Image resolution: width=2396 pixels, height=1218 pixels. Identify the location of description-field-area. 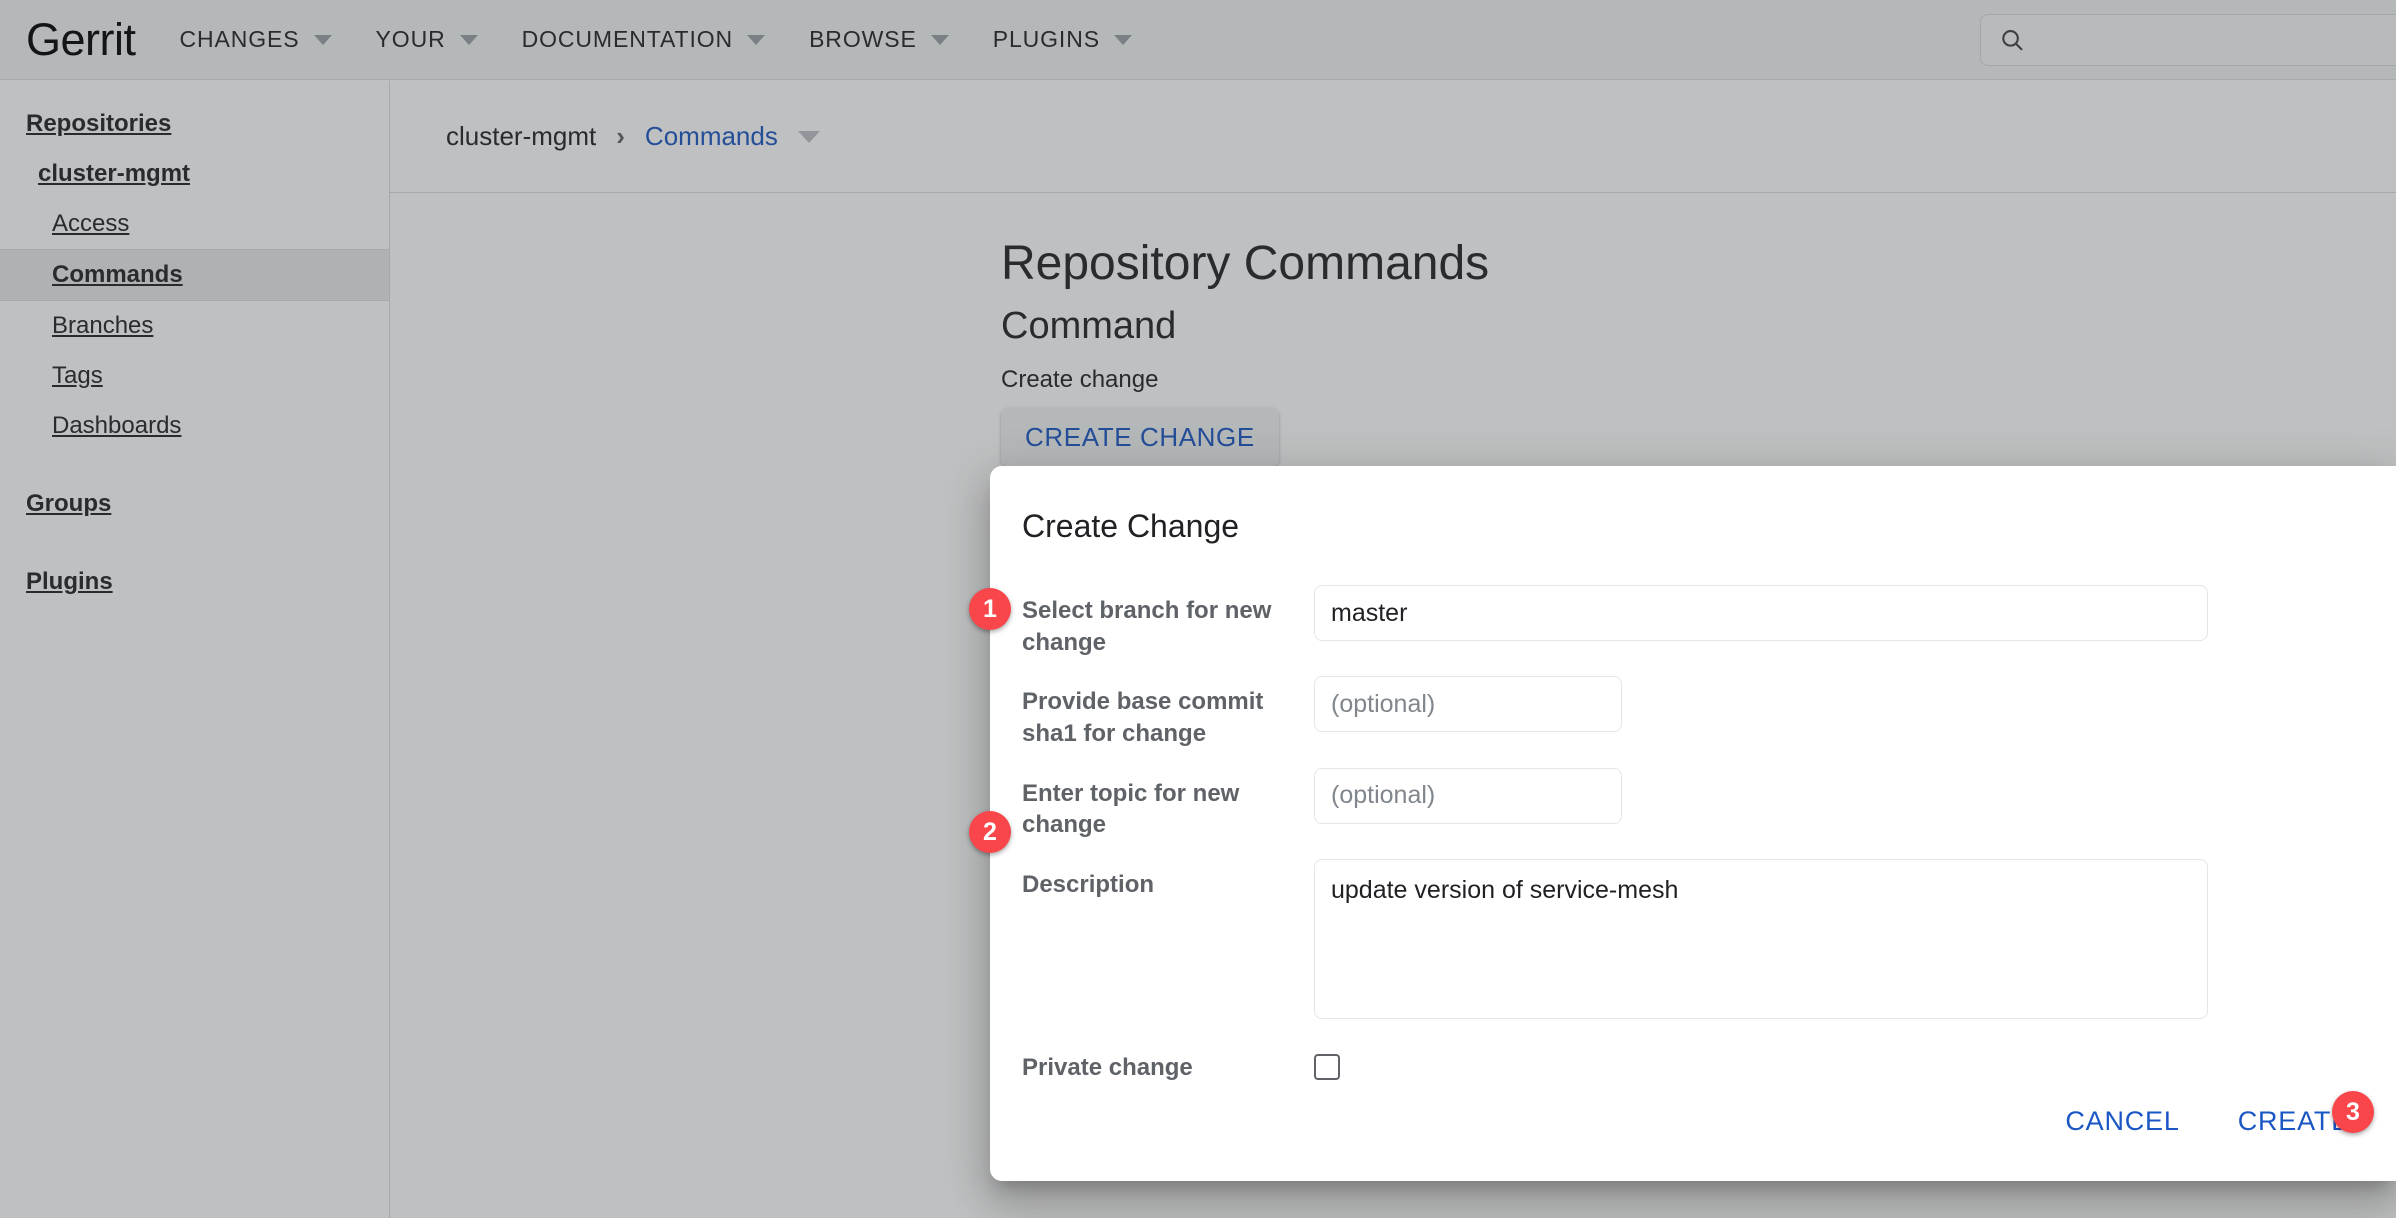
(1855, 941).